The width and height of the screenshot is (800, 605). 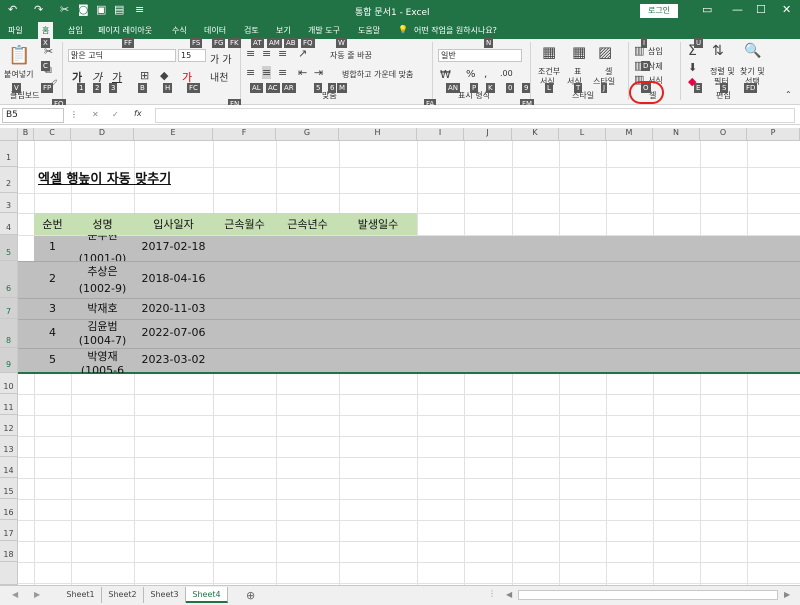 What do you see at coordinates (115, 114) in the screenshot?
I see `enter-icon: ✓` at bounding box center [115, 114].